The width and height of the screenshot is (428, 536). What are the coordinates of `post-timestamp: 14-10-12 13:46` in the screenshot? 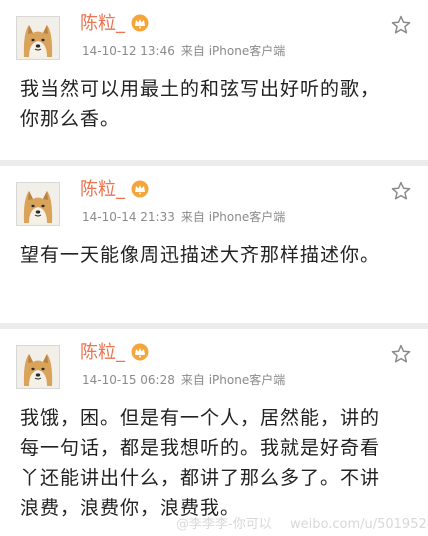 It's located at (128, 51).